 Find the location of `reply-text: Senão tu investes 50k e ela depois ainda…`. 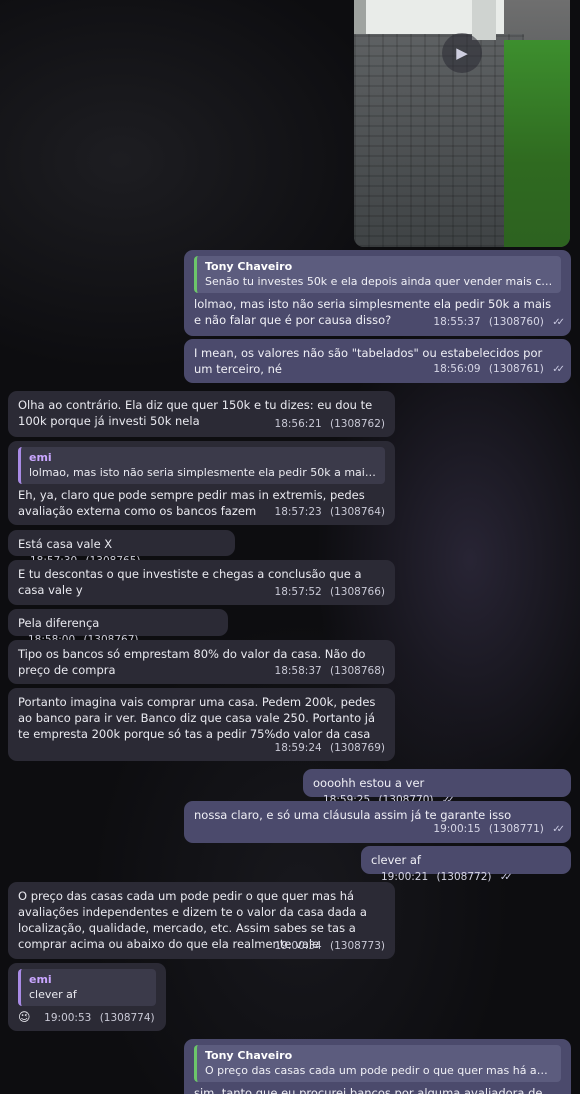

reply-text: Senão tu investes 50k e ela depois ainda… is located at coordinates (379, 281).